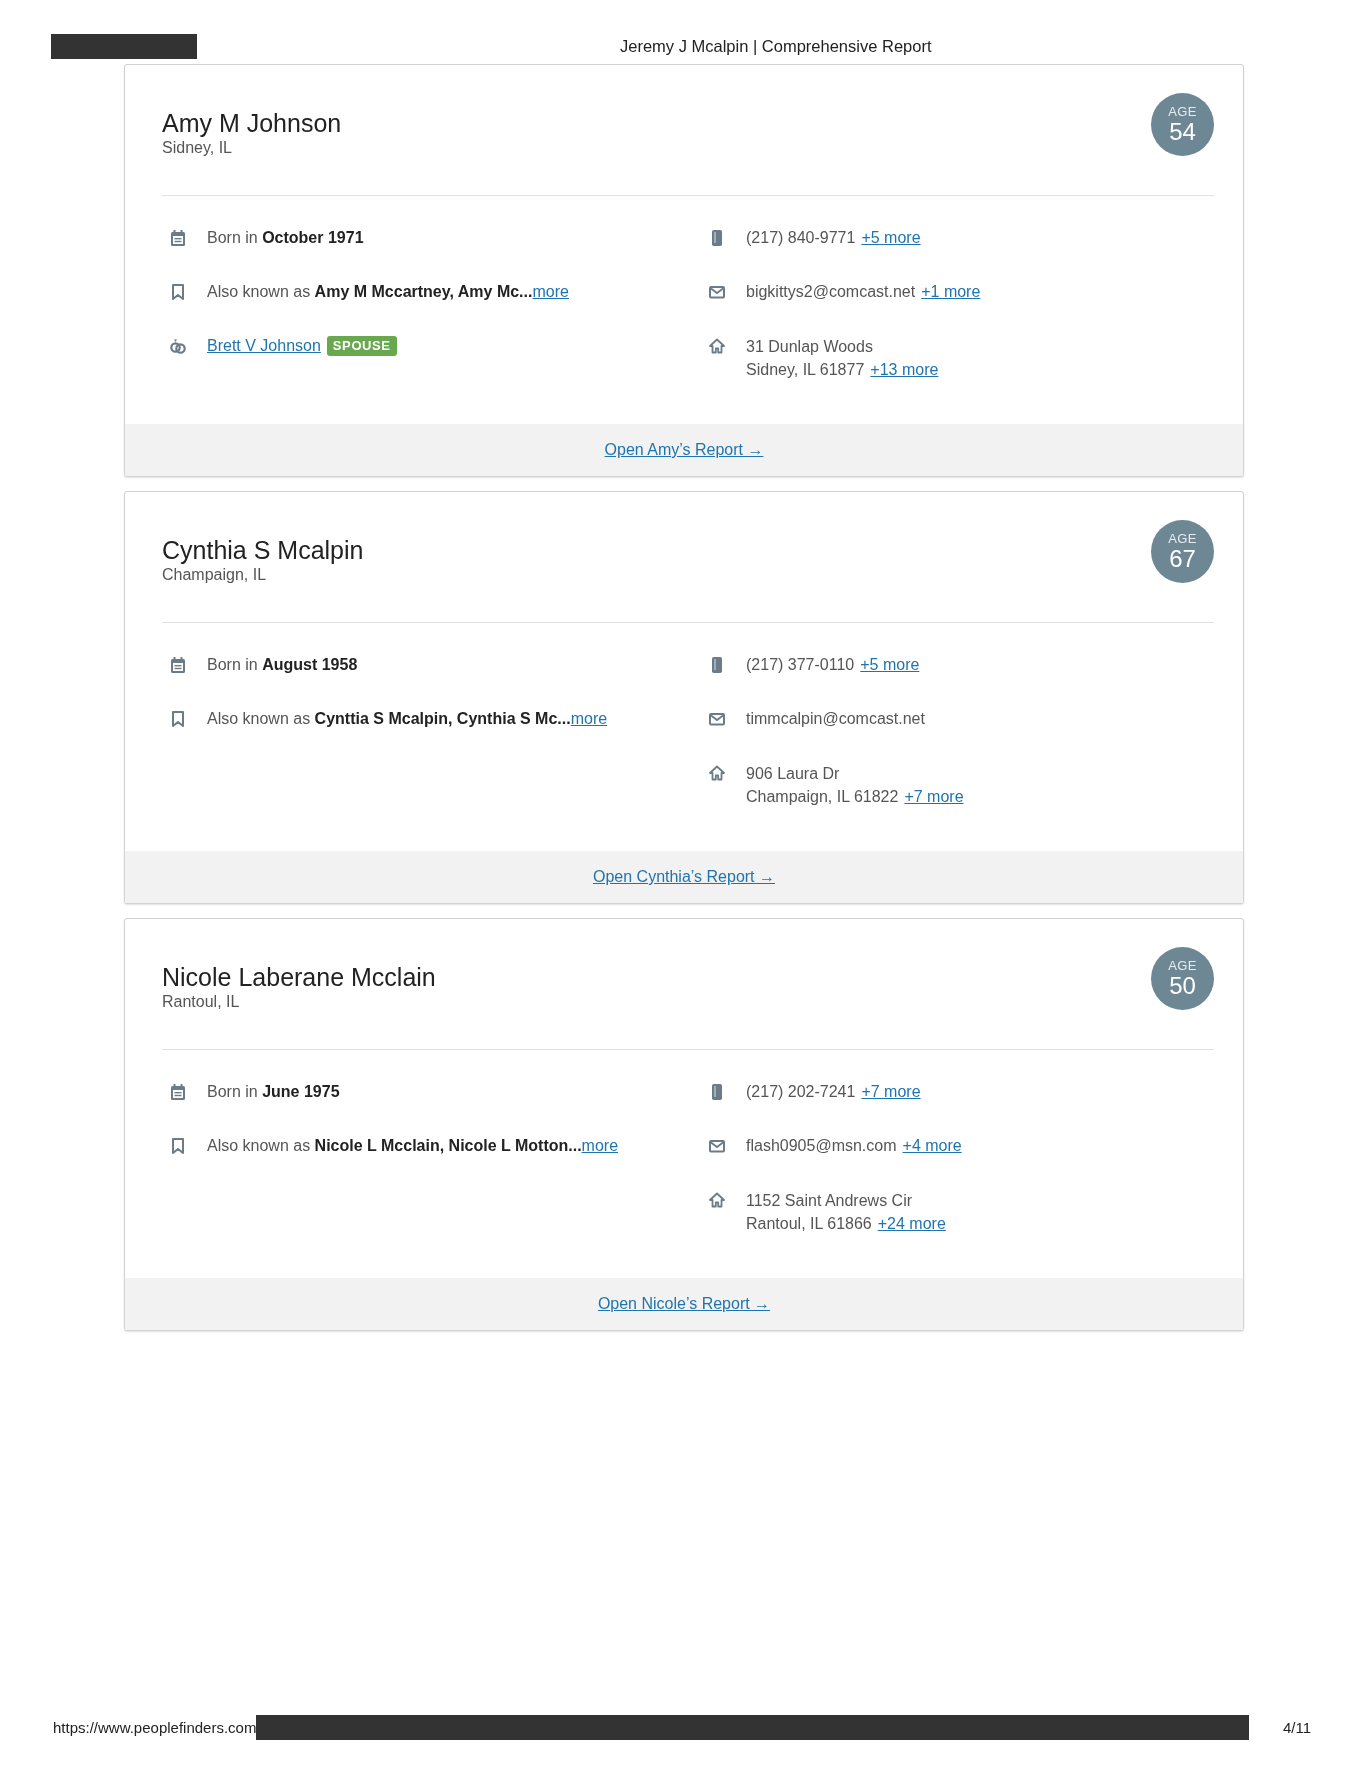 The image size is (1366, 1768). Describe the element at coordinates (1296, 1727) in the screenshot. I see `page-number: 4/11` at that location.